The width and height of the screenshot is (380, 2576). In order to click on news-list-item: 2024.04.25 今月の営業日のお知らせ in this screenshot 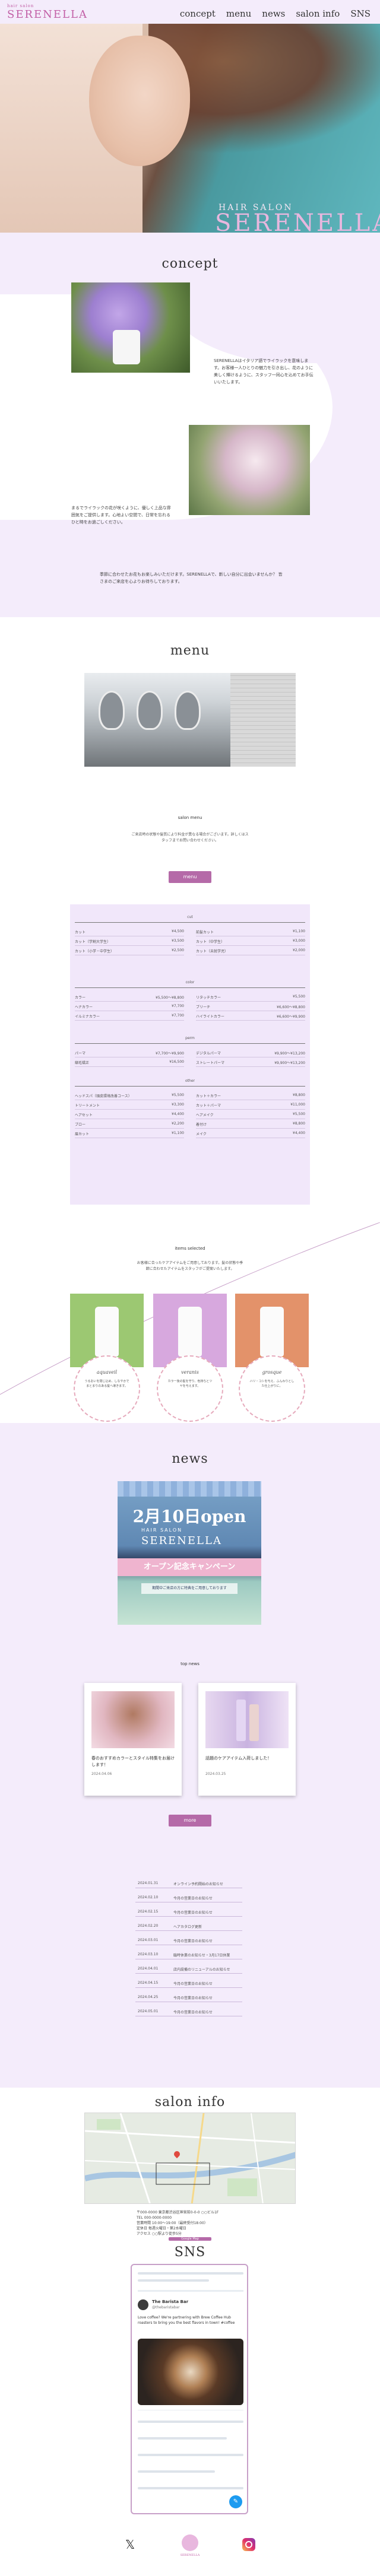, I will do `click(188, 1998)`.